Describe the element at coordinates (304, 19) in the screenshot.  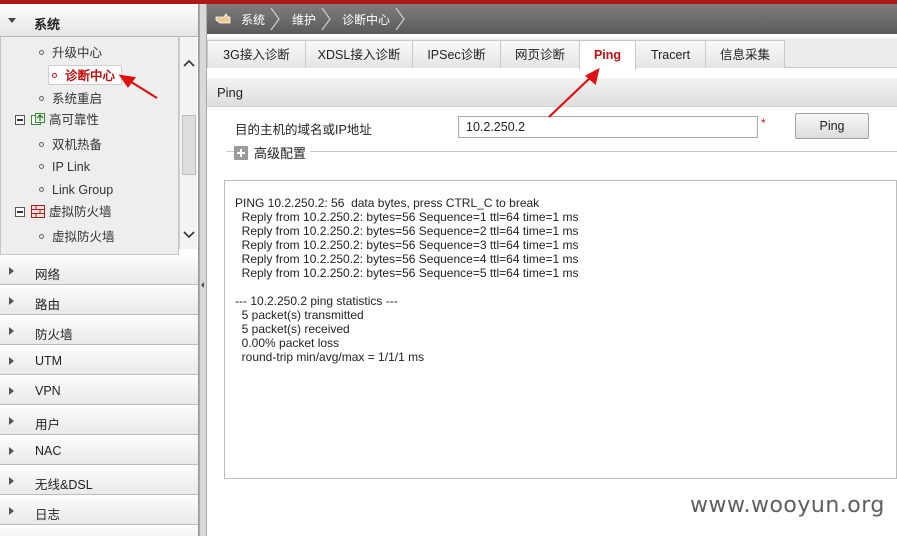
I see `breadcrumb-item-maintenance: 维护` at that location.